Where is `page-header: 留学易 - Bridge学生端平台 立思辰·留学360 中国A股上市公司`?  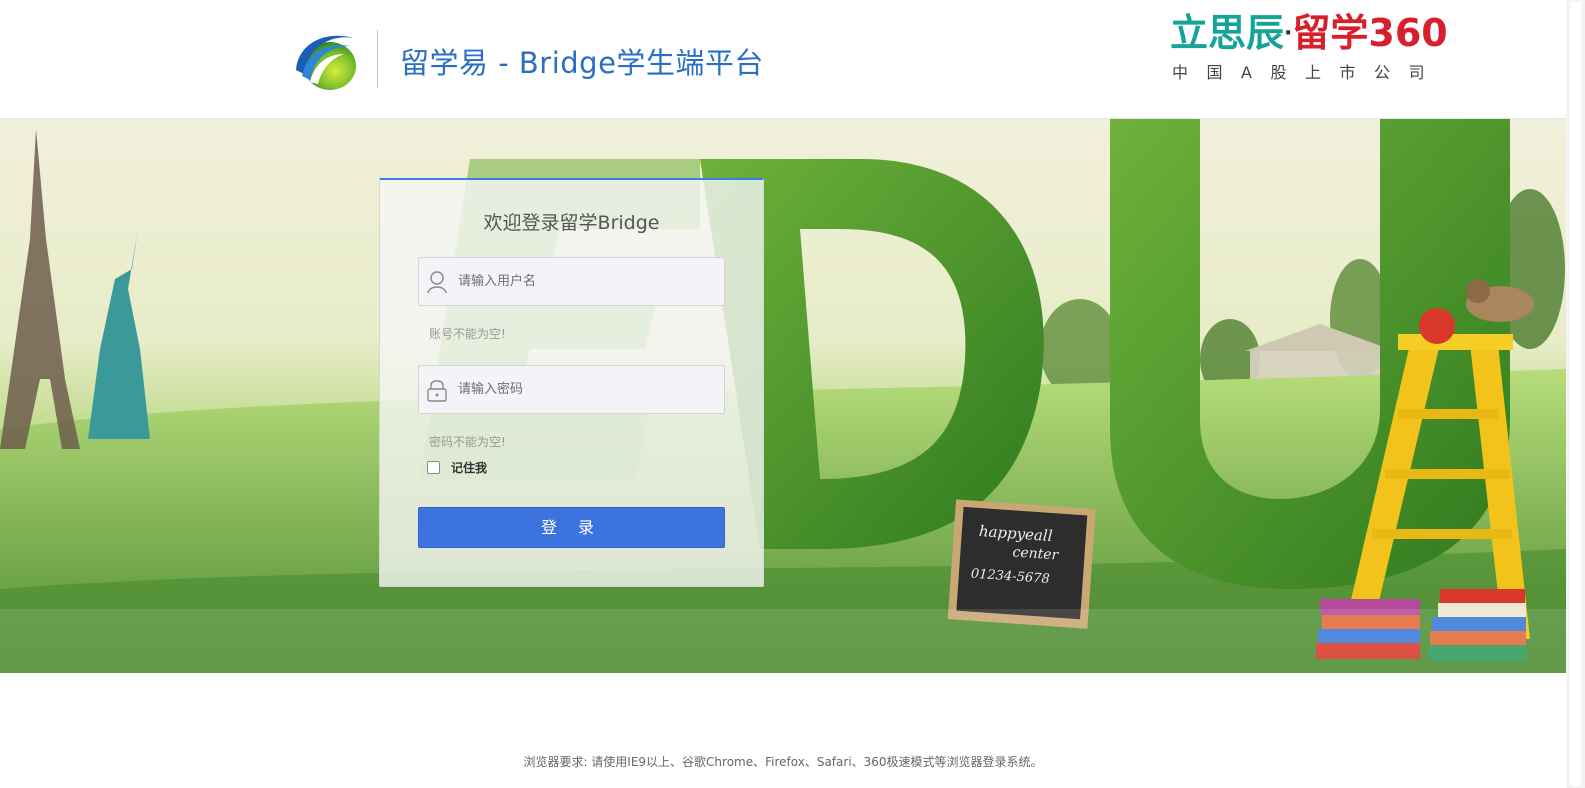
page-header: 留学易 - Bridge学生端平台 立思辰·留学360 中国A股上市公司 is located at coordinates (783, 59).